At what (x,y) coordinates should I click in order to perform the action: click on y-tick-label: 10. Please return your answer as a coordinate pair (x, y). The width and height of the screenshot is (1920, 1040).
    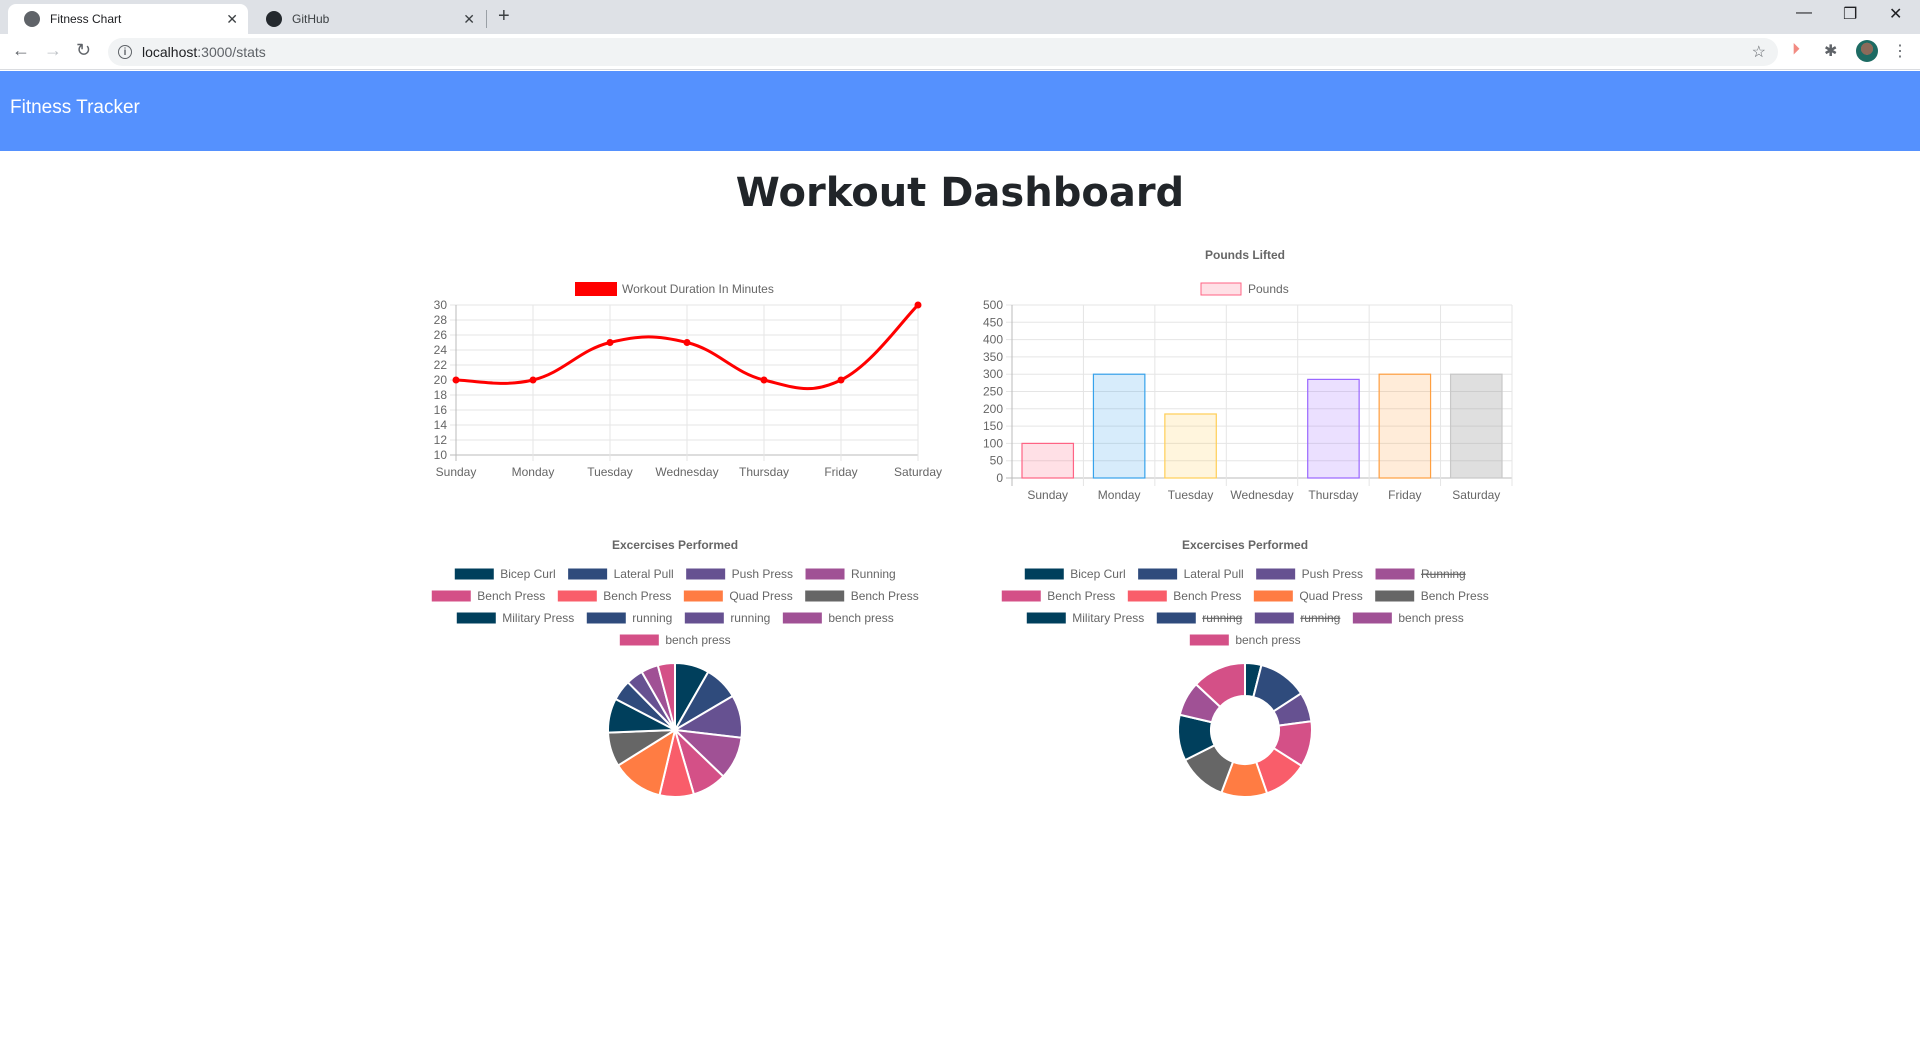
    Looking at the image, I should click on (441, 455).